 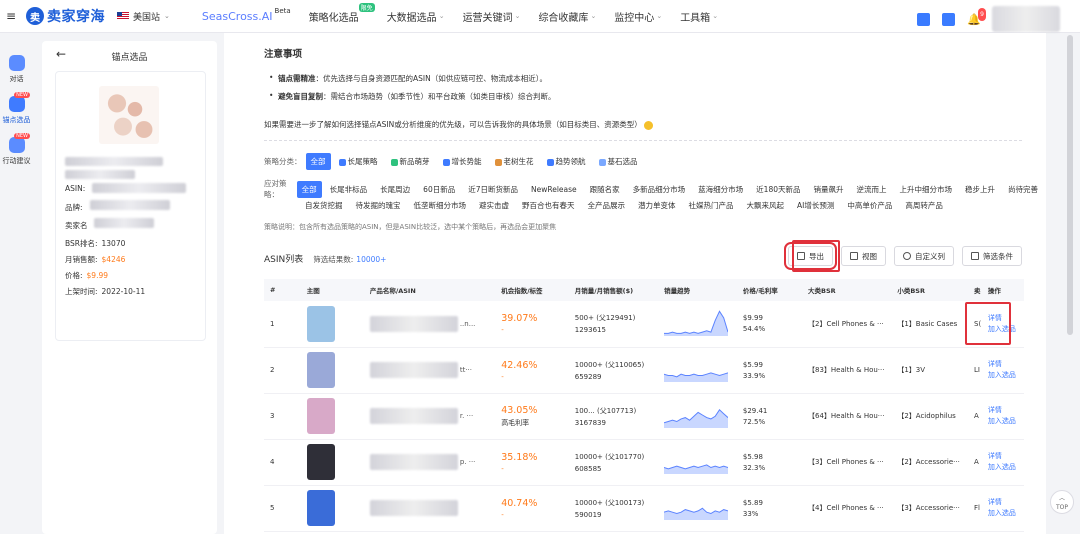 I want to click on col-sub-bsr: 小类BSR, so click(x=930, y=290).